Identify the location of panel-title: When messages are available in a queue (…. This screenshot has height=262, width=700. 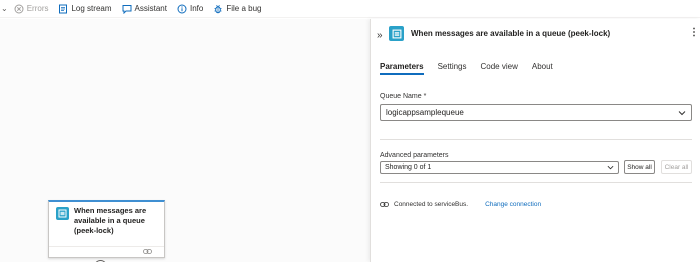
(511, 33).